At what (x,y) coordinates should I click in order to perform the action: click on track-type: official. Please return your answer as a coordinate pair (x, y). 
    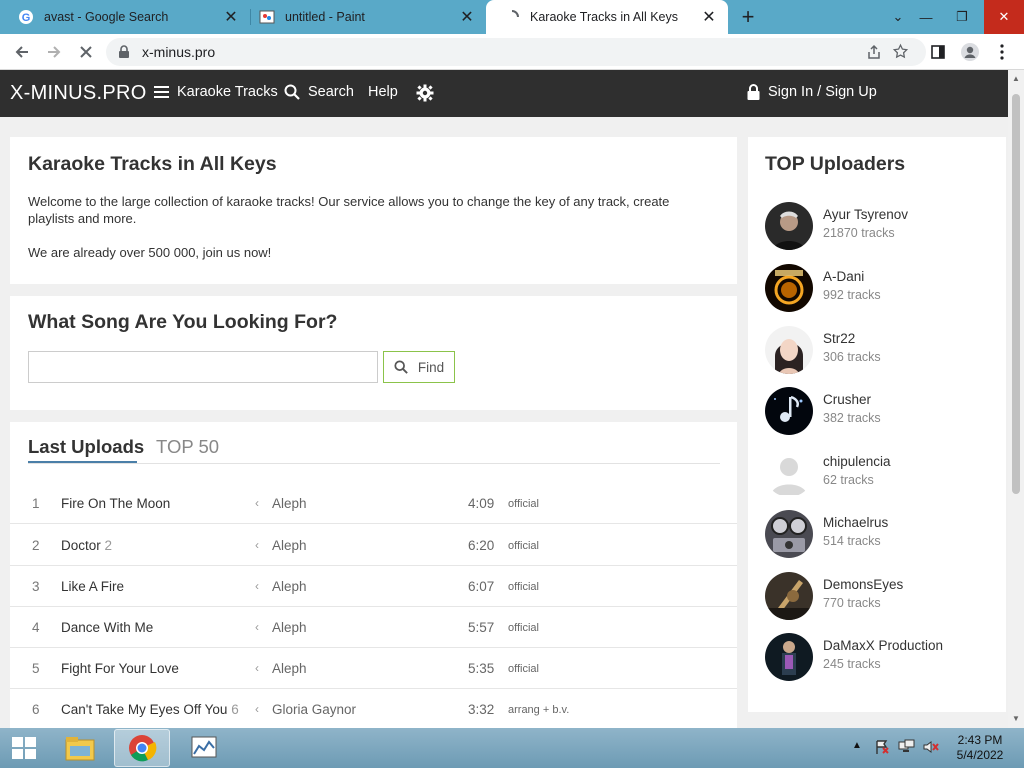
    Looking at the image, I should click on (523, 628).